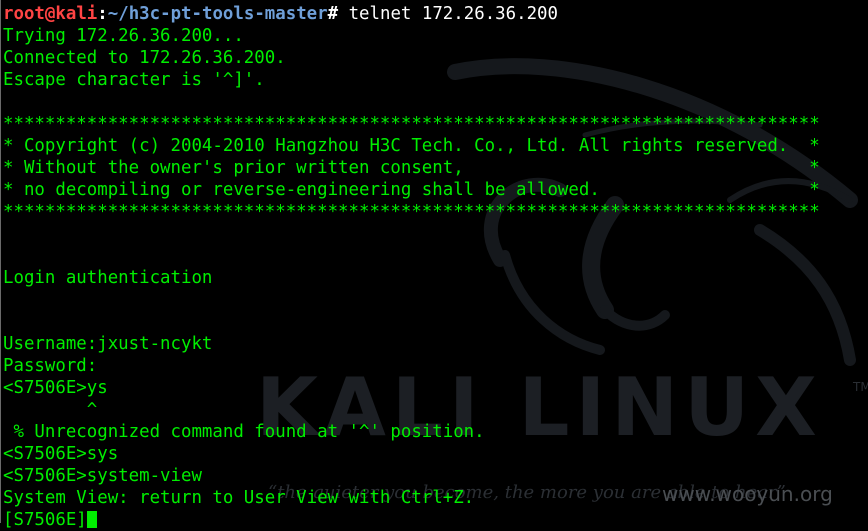 This screenshot has width=868, height=531. Describe the element at coordinates (108, 278) in the screenshot. I see `output-line: Login authentication` at that location.